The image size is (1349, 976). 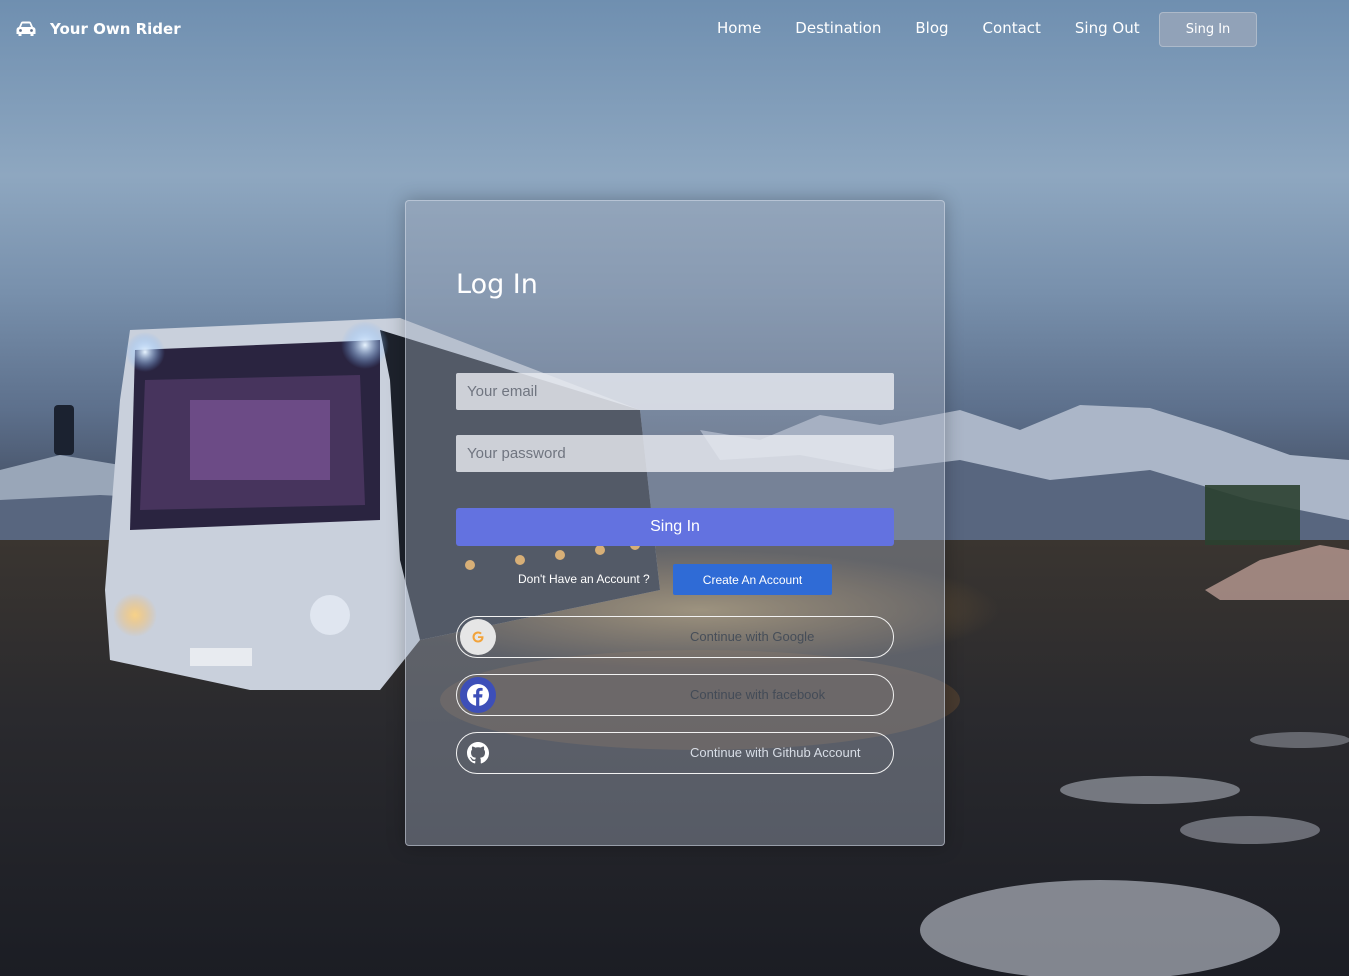 What do you see at coordinates (675, 453) in the screenshot?
I see `password-field` at bounding box center [675, 453].